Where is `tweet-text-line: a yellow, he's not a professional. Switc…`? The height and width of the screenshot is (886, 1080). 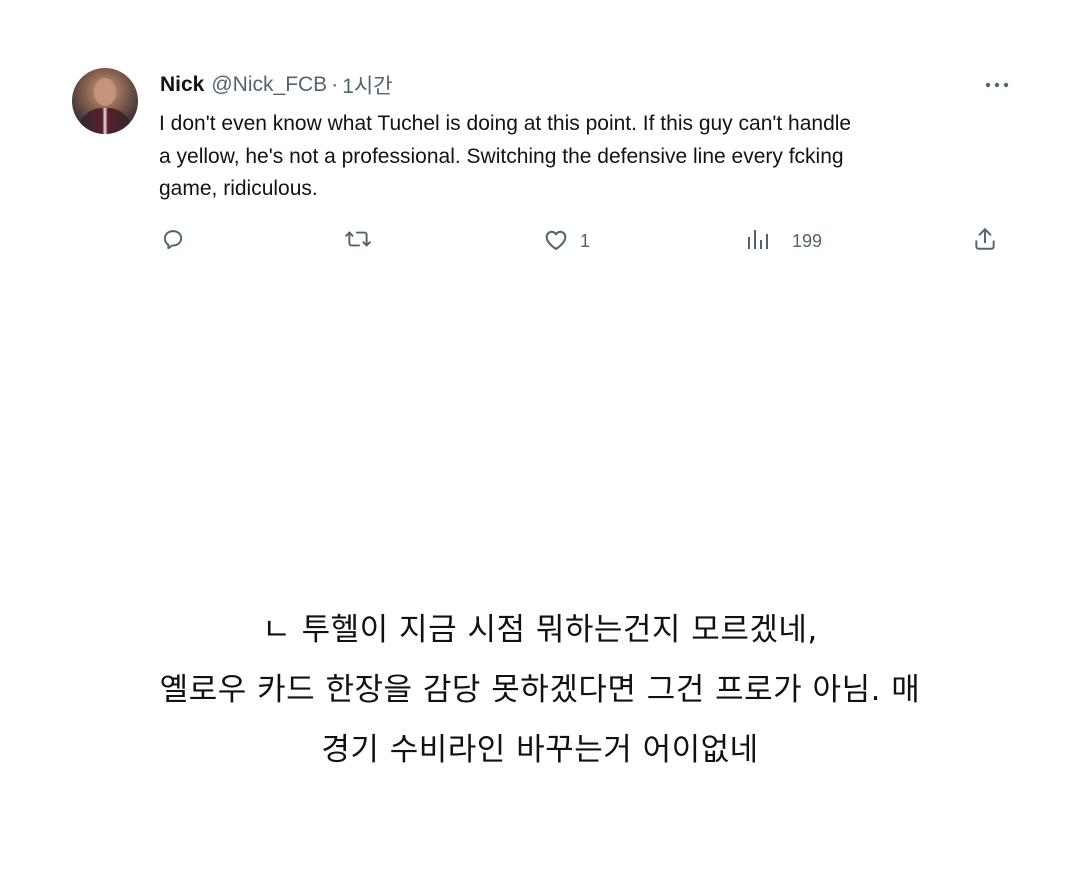 tweet-text-line: a yellow, he's not a professional. Switc… is located at coordinates (501, 156).